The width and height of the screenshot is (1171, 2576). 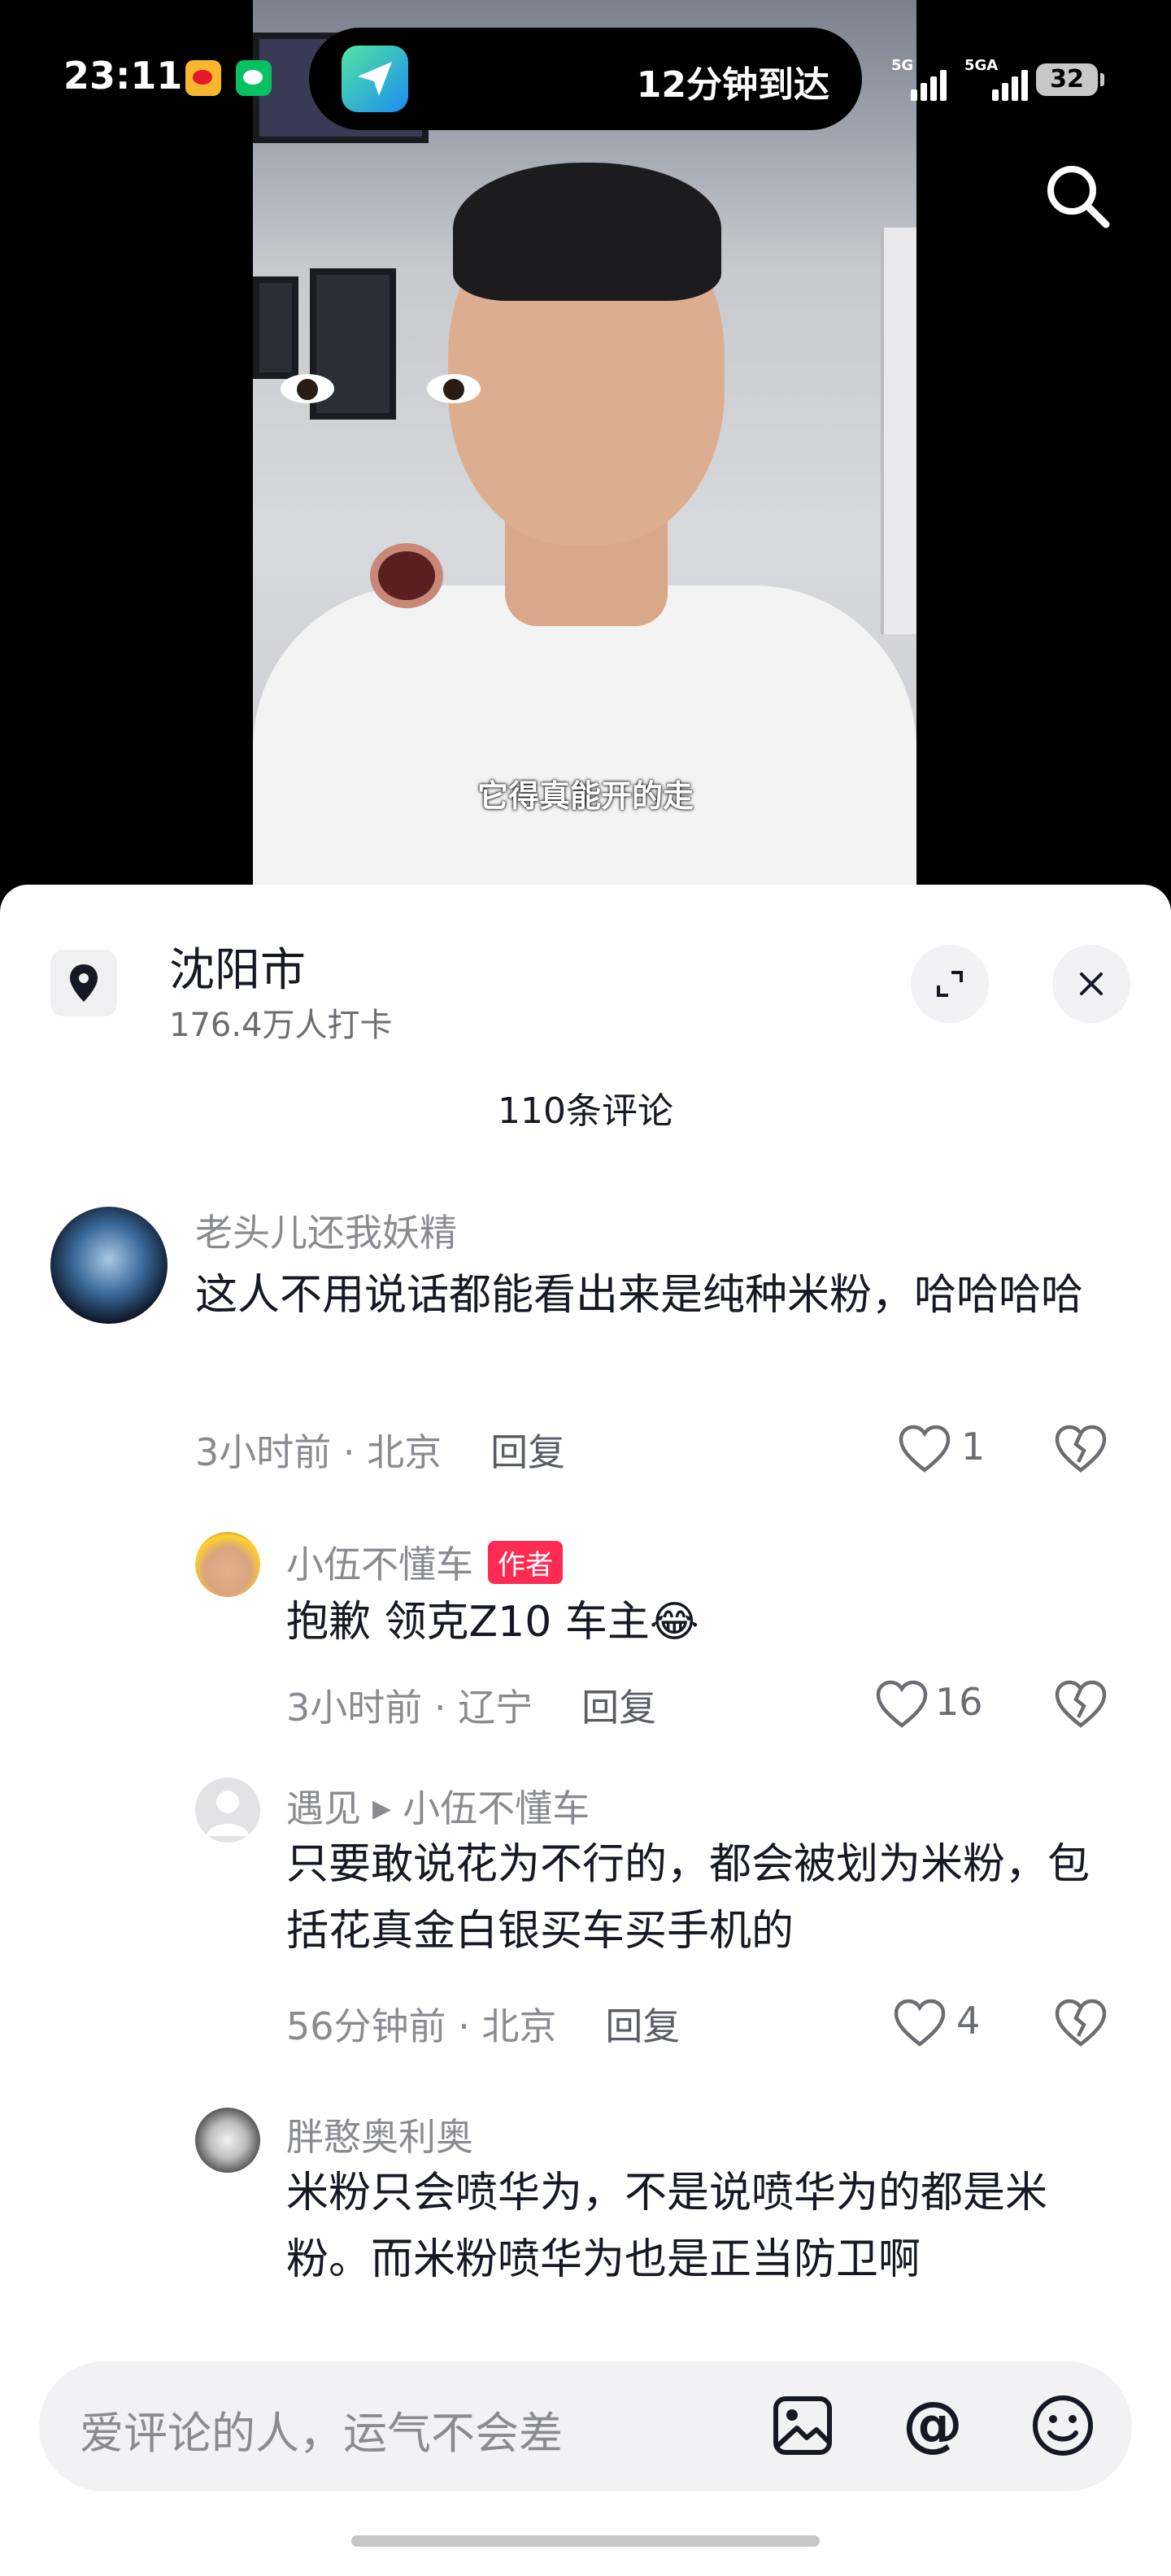 What do you see at coordinates (982, 66) in the screenshot?
I see `signal-label: 5GA` at bounding box center [982, 66].